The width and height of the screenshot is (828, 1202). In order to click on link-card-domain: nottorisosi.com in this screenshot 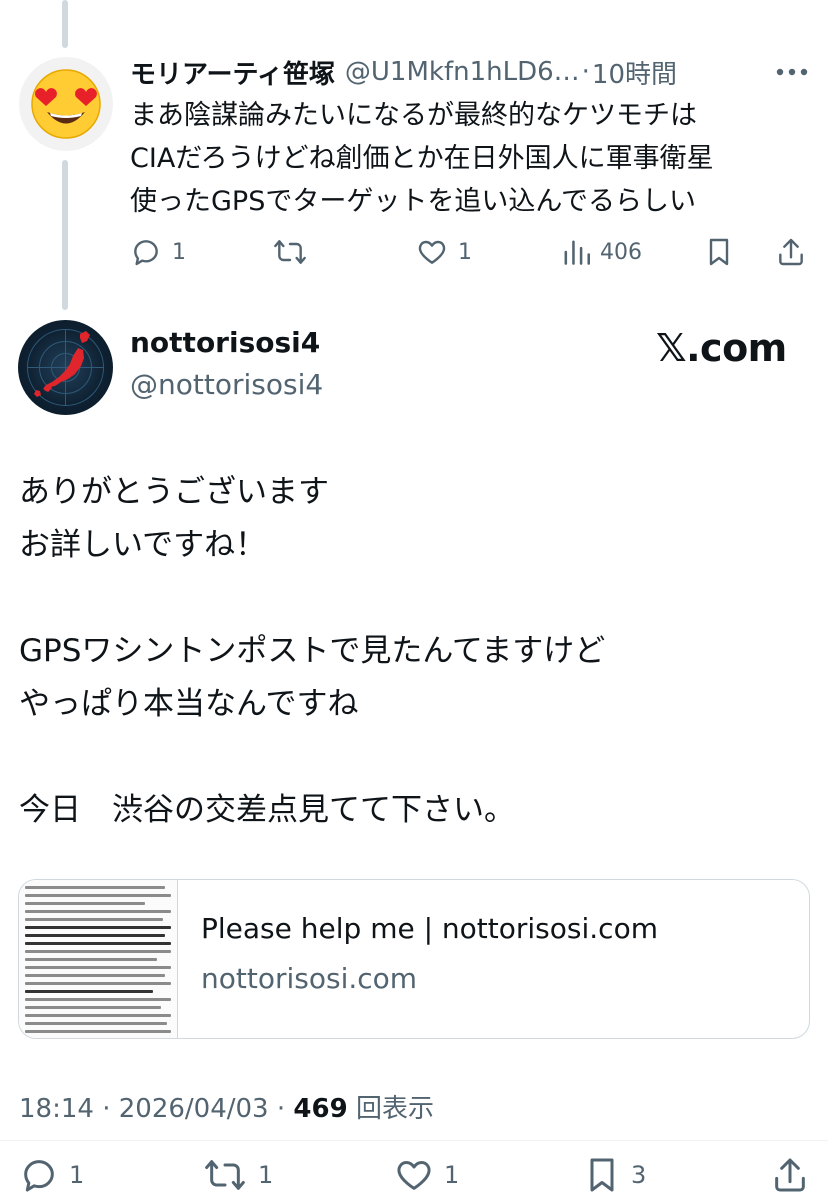, I will do `click(309, 978)`.